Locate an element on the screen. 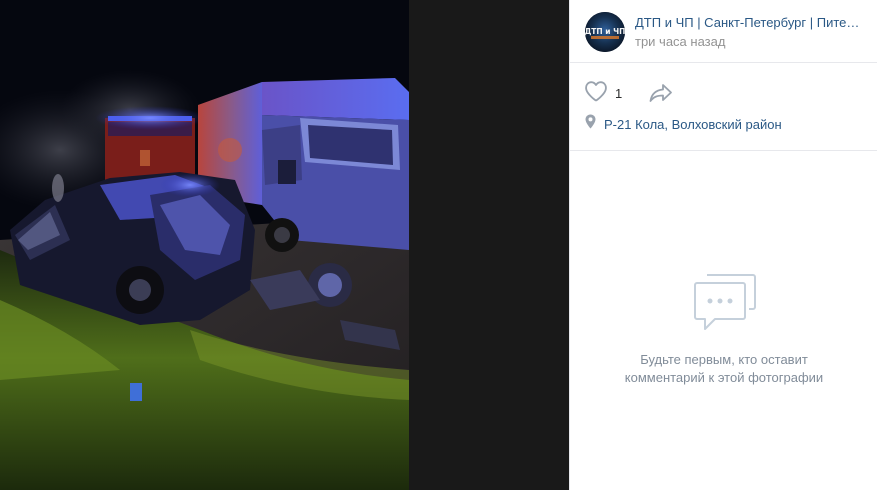  empty-message-line-1: Будьте первым, кто оставит is located at coordinates (724, 359).